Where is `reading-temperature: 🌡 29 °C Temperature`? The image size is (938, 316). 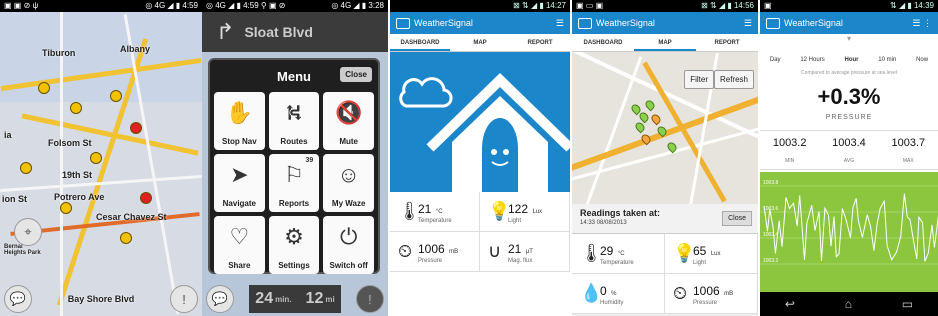
reading-temperature: 🌡 29 °C Temperature is located at coordinates (618, 254).